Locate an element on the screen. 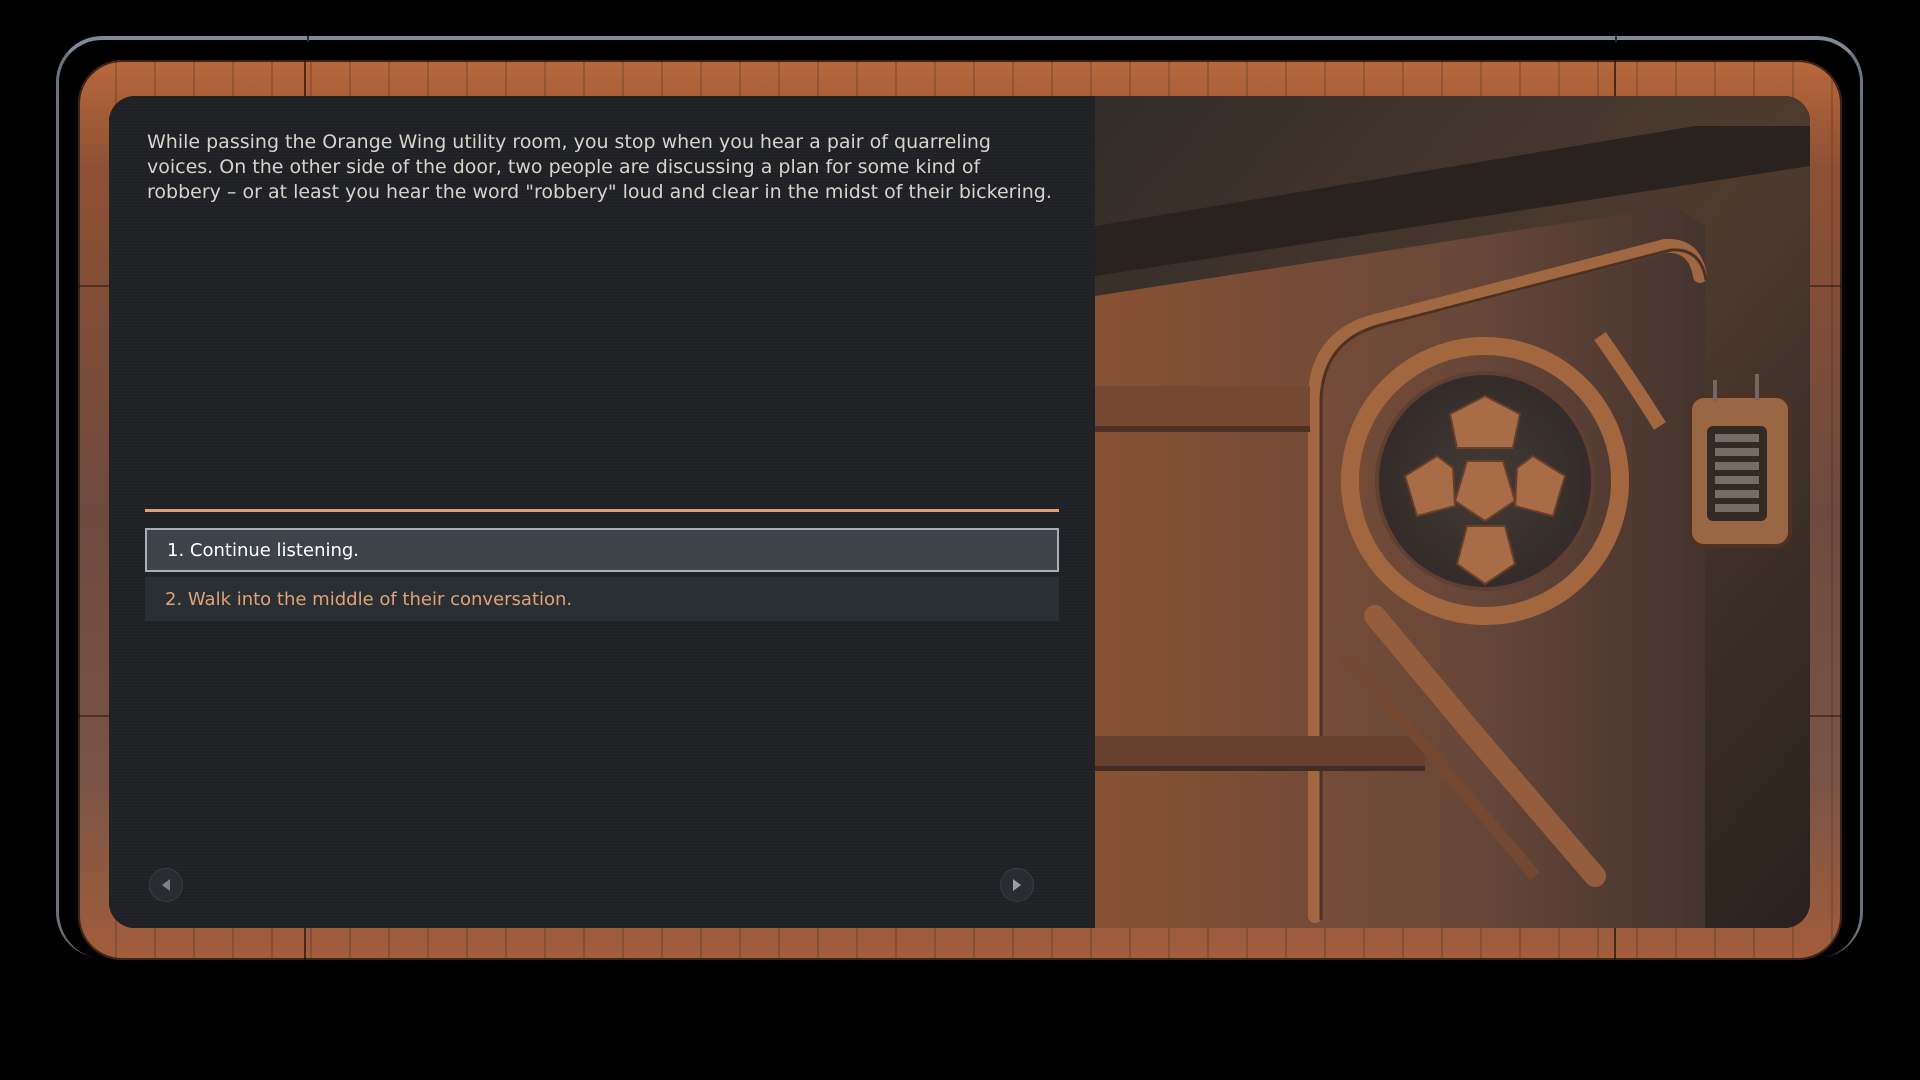 Image resolution: width=1920 pixels, height=1080 pixels. triangle-right-icon is located at coordinates (1017, 885).